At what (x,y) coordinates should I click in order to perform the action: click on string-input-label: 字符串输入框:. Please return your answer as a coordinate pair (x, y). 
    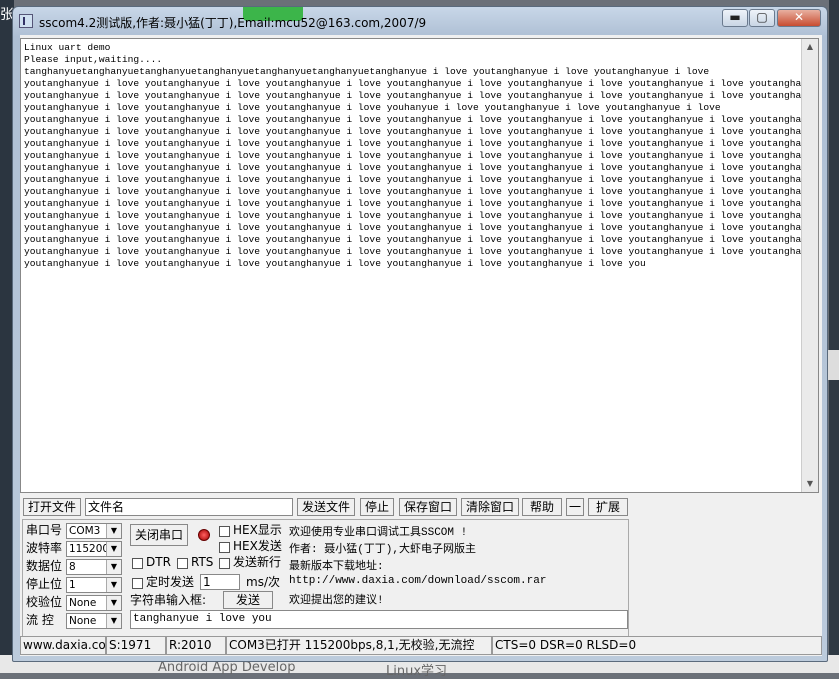
    Looking at the image, I should click on (168, 600).